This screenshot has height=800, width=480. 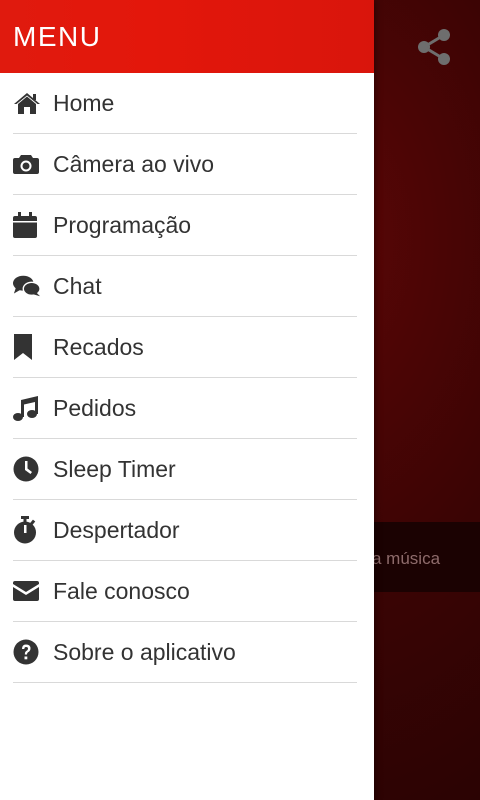 What do you see at coordinates (185, 286) in the screenshot?
I see `menu-item-chat: Chat` at bounding box center [185, 286].